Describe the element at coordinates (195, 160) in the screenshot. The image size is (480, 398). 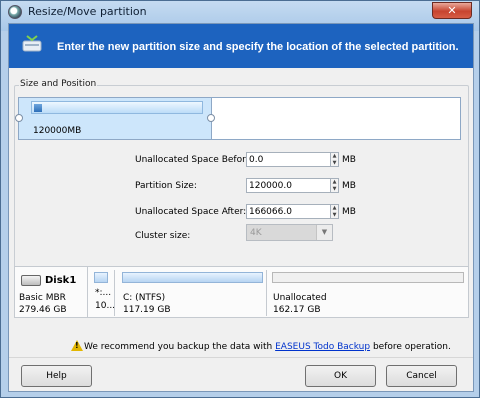
I see `unallocated-before-label: Unallocated Space Before:` at that location.